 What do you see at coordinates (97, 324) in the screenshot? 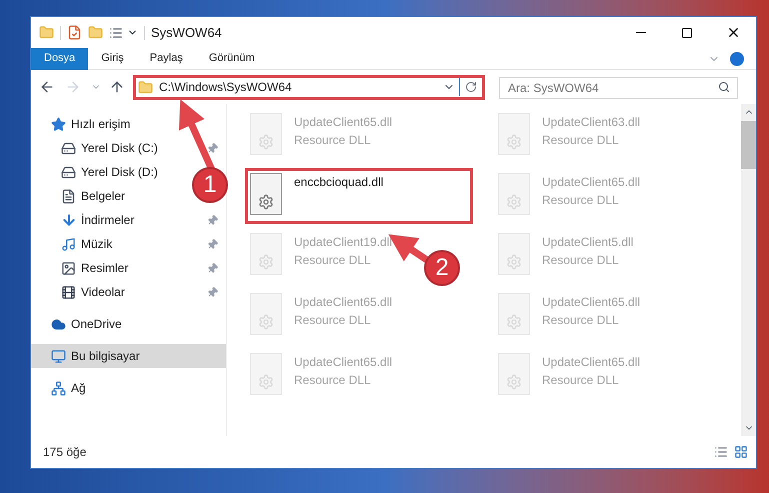
I see `sidebar-label: OneDrive` at bounding box center [97, 324].